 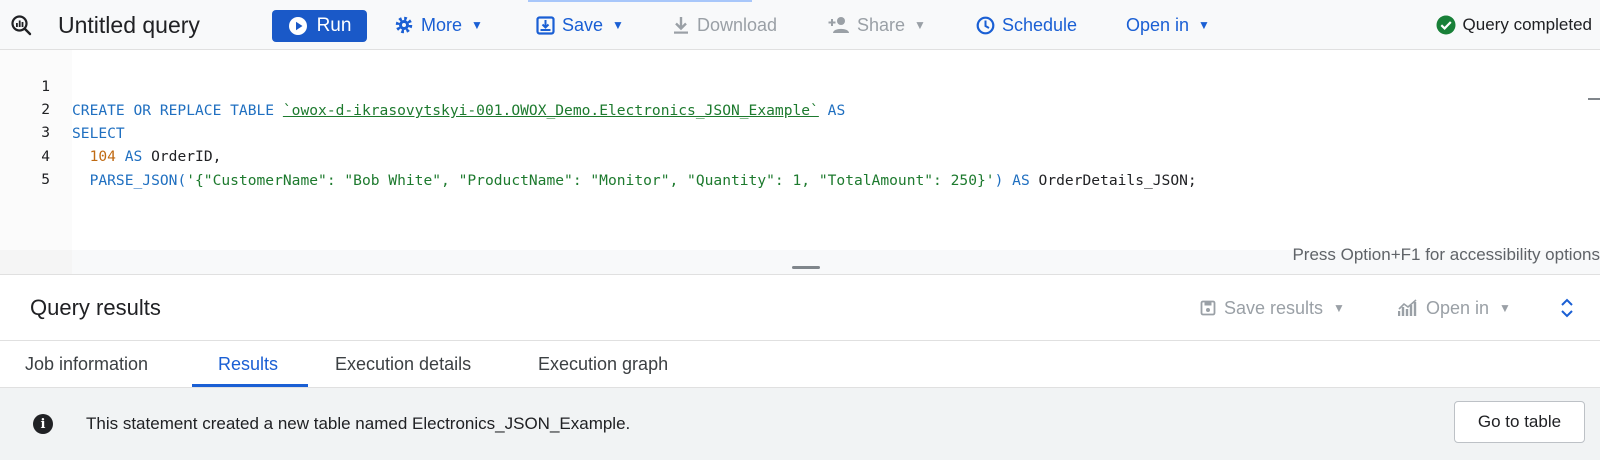 I want to click on play-circle-icon, so click(x=297, y=26).